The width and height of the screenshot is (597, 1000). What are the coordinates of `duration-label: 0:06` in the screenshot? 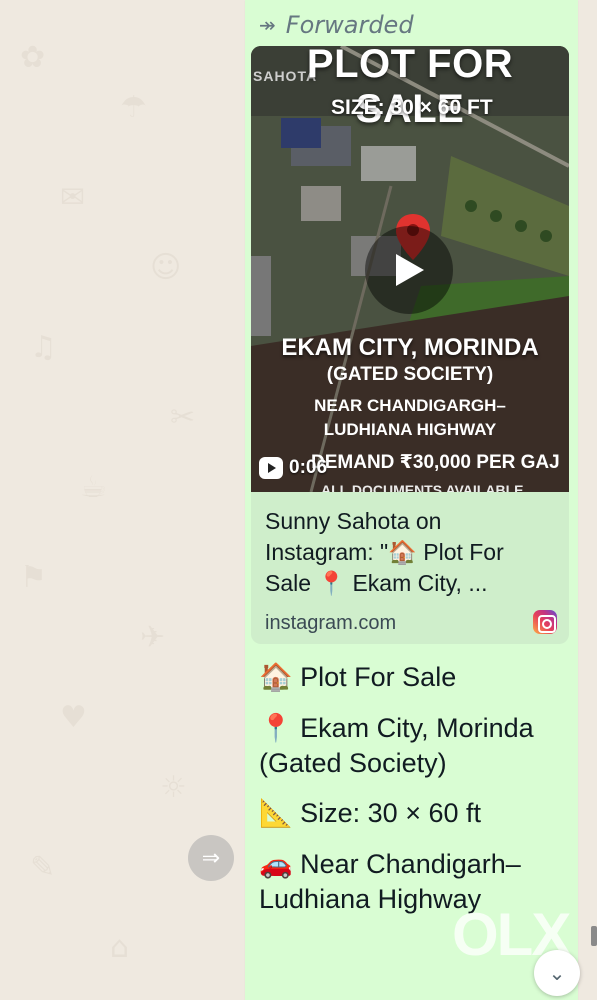 It's located at (308, 467).